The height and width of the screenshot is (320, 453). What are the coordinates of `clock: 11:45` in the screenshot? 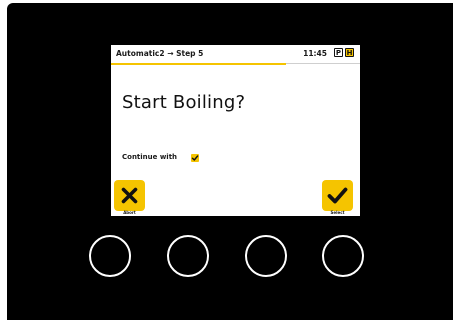 It's located at (315, 53).